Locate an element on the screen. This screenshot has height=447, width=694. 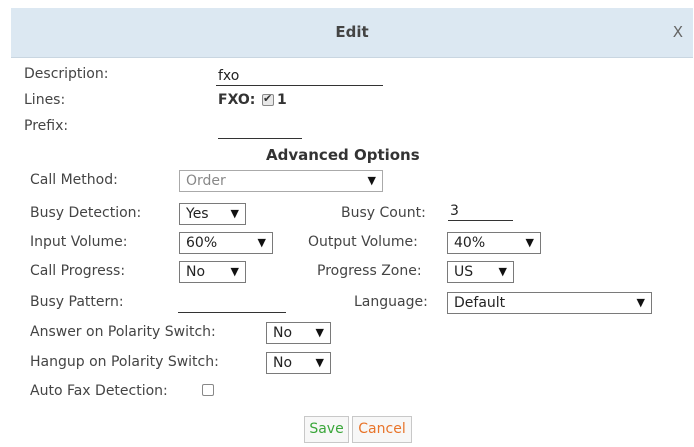
cancel-button: Cancel is located at coordinates (382, 429).